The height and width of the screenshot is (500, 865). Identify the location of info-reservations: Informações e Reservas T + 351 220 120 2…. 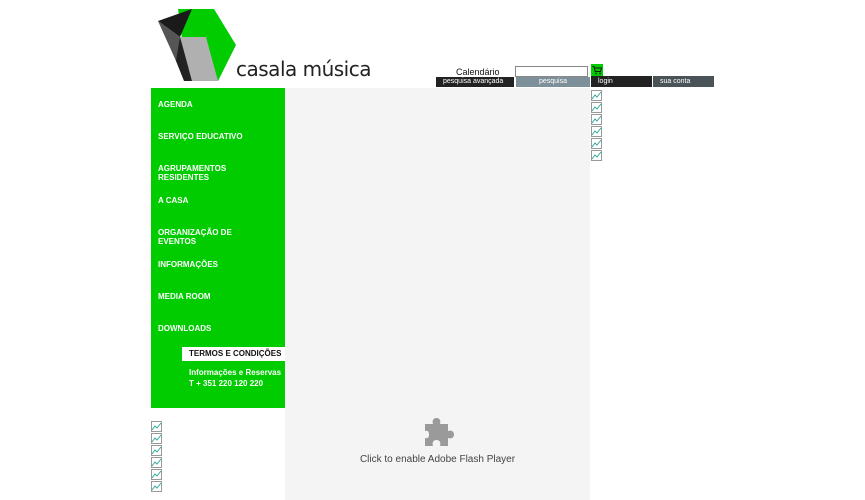
(237, 378).